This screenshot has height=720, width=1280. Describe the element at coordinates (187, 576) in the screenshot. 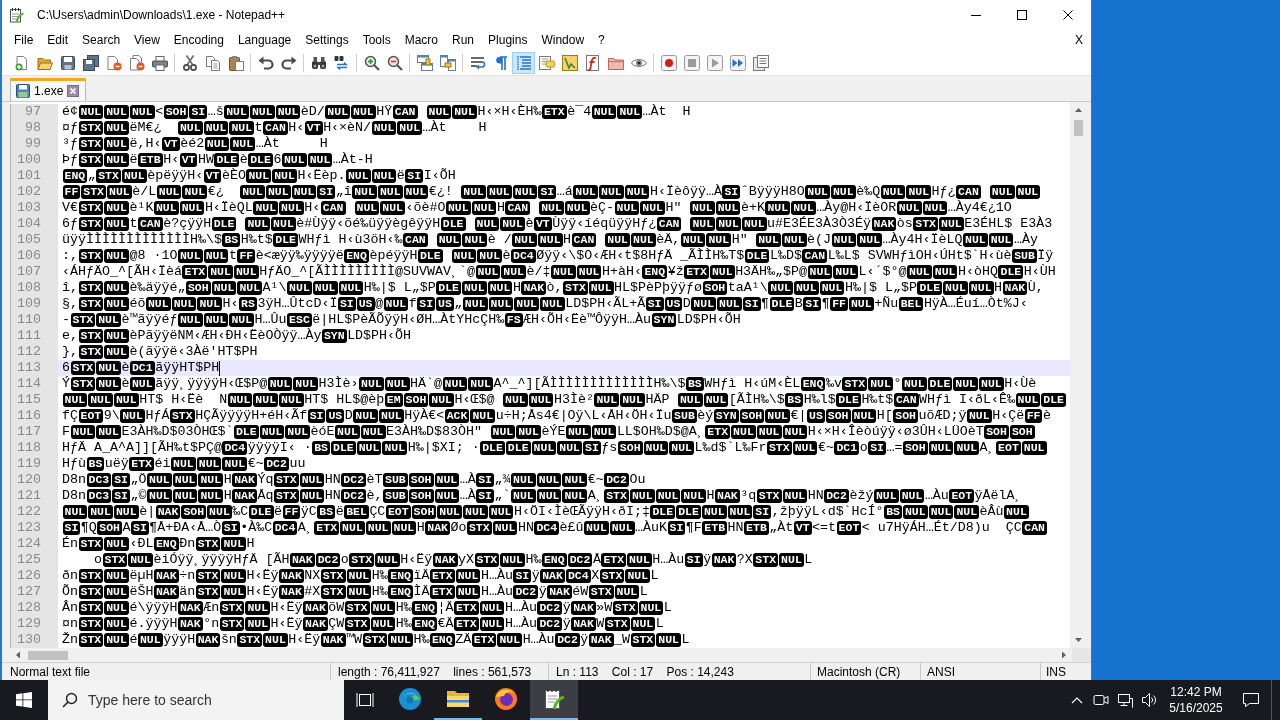

I see `line-text: ÷n` at that location.